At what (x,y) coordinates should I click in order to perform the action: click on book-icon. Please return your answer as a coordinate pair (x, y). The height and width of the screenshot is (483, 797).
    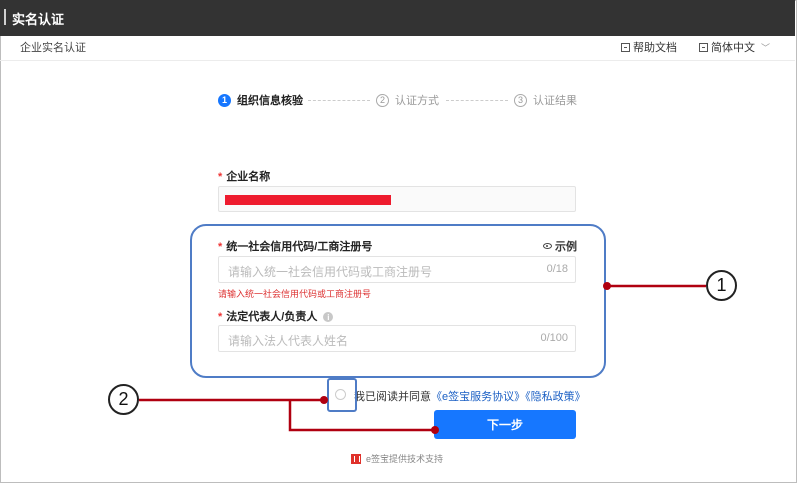
    Looking at the image, I should click on (625, 47).